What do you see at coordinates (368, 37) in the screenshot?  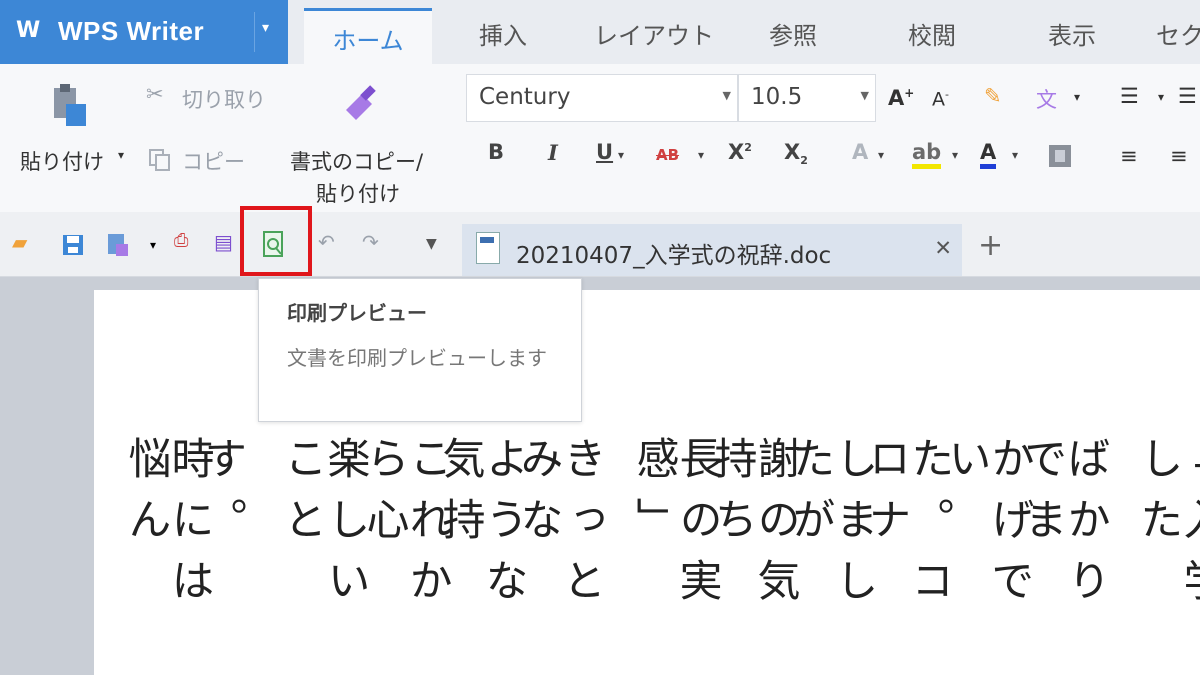 I see `tab-home: ホーム` at bounding box center [368, 37].